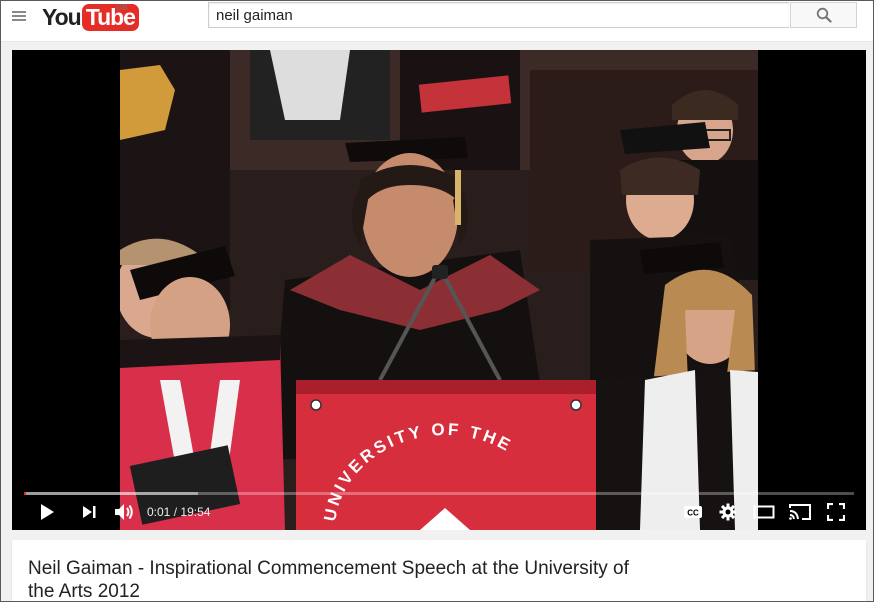  I want to click on search-icon, so click(824, 15).